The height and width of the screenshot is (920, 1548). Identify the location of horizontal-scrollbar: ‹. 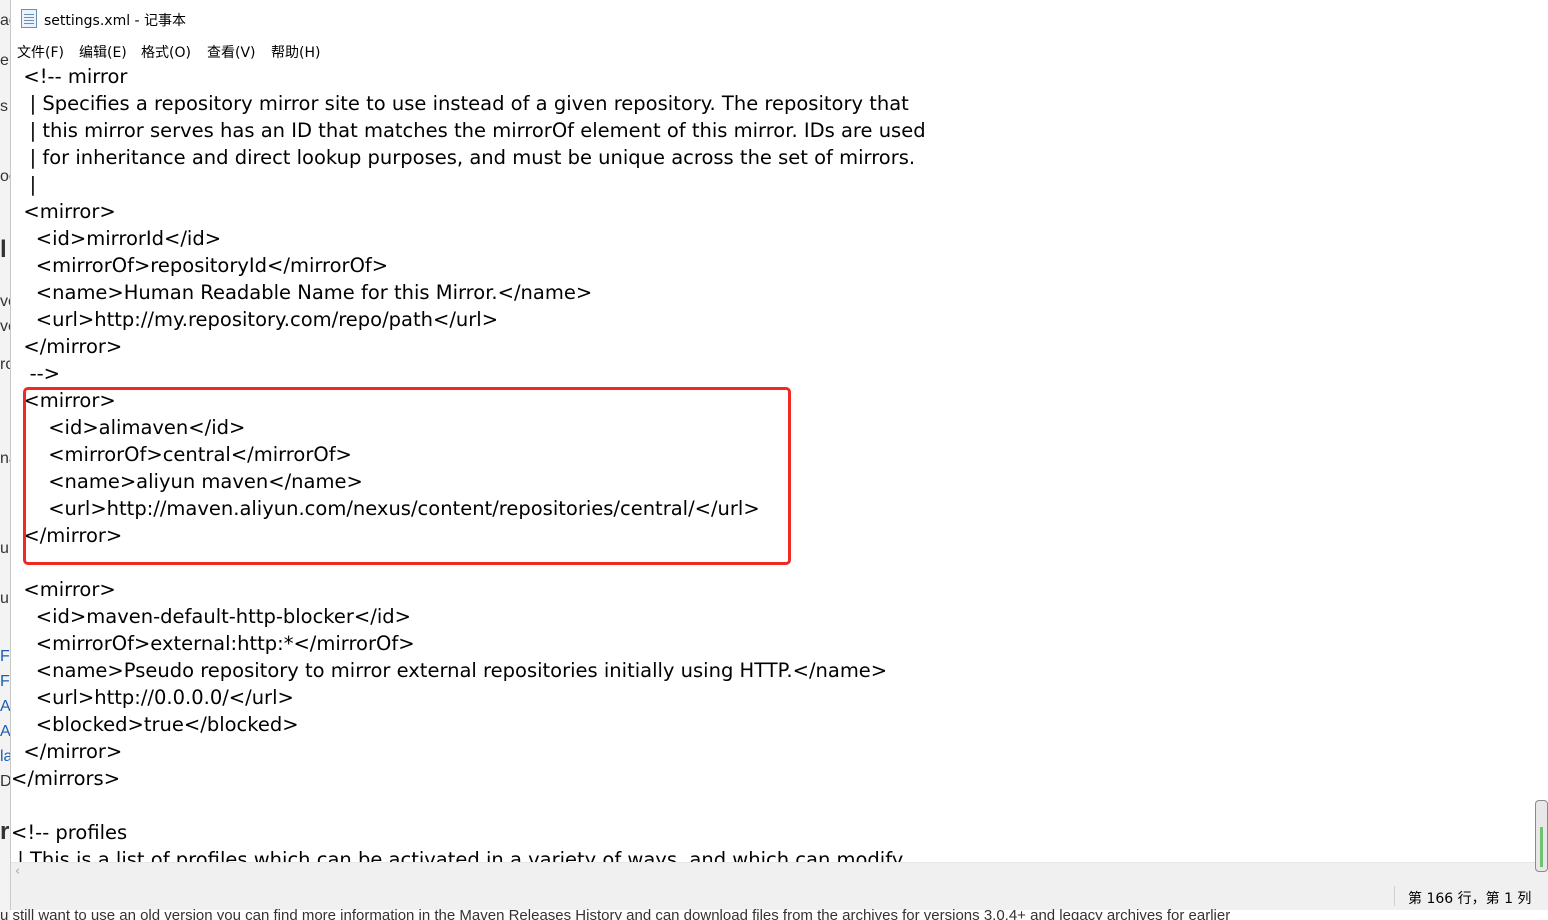
(779, 872).